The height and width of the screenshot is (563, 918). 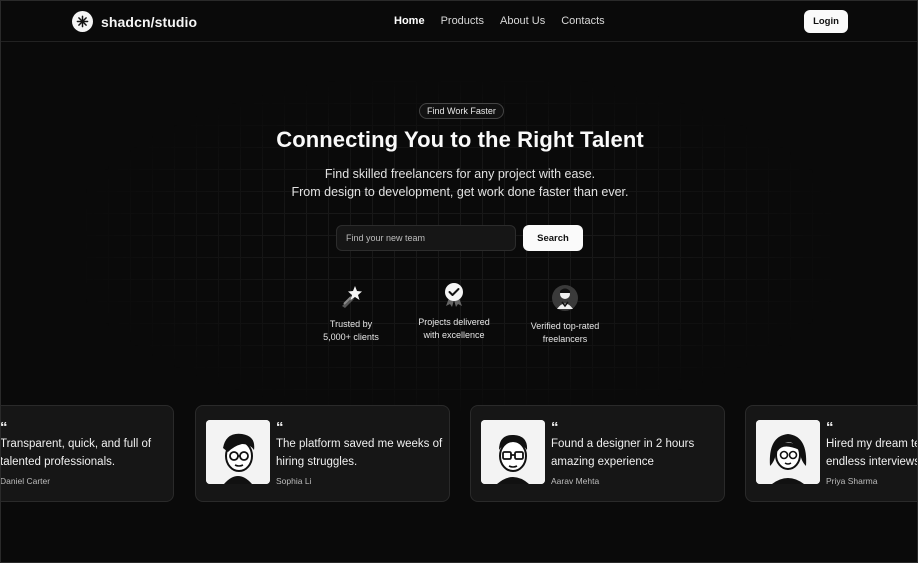 I want to click on hero-badge: Find Work Faster, so click(x=461, y=111).